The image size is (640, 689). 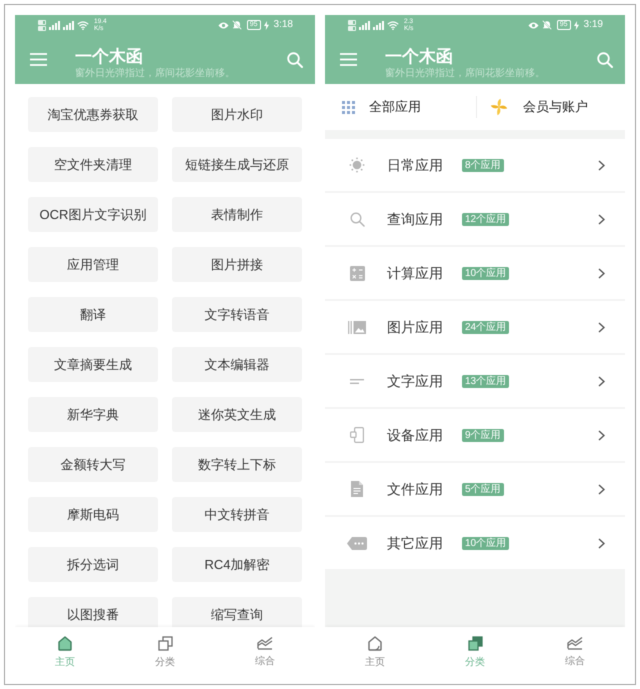 What do you see at coordinates (400, 107) in the screenshot?
I see `shortcut-button: 全部应用` at bounding box center [400, 107].